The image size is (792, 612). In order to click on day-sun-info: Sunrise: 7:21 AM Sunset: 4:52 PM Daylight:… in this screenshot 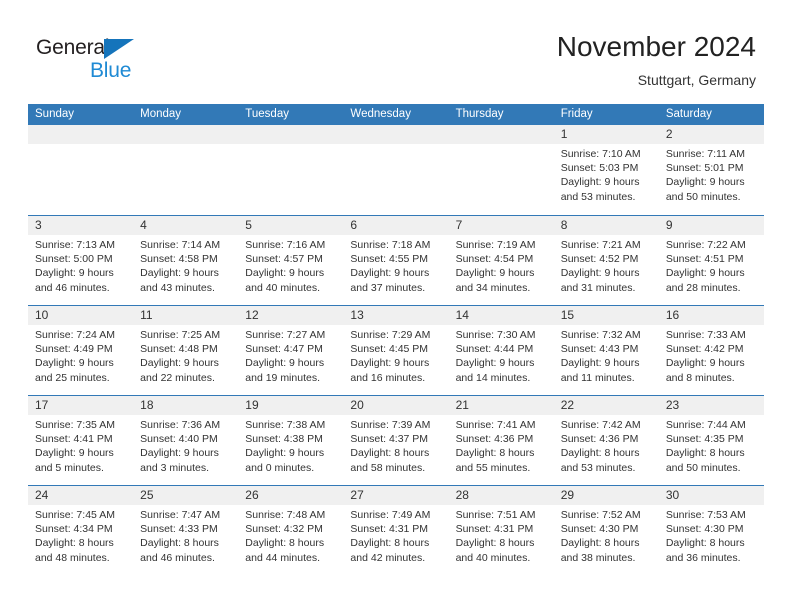, I will do `click(606, 266)`.